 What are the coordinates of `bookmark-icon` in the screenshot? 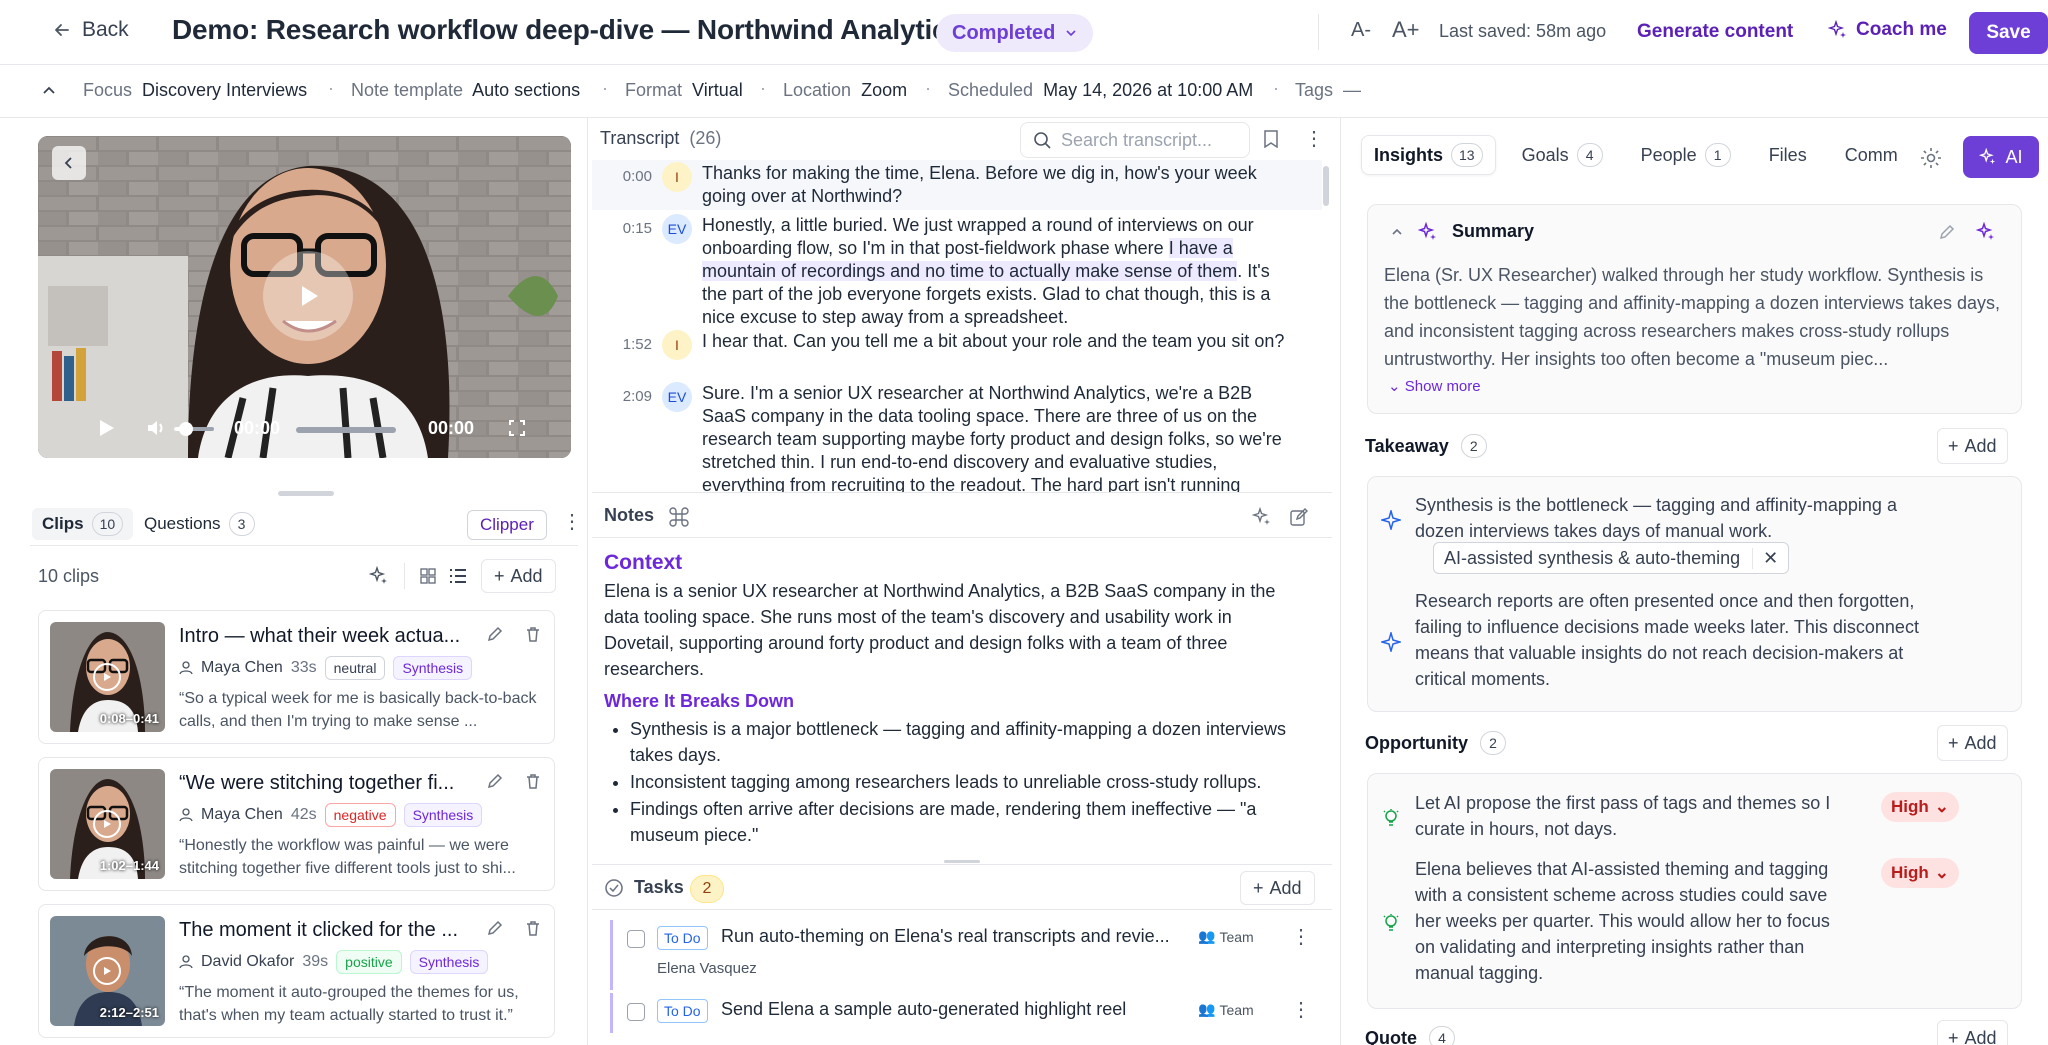 It's located at (1271, 139).